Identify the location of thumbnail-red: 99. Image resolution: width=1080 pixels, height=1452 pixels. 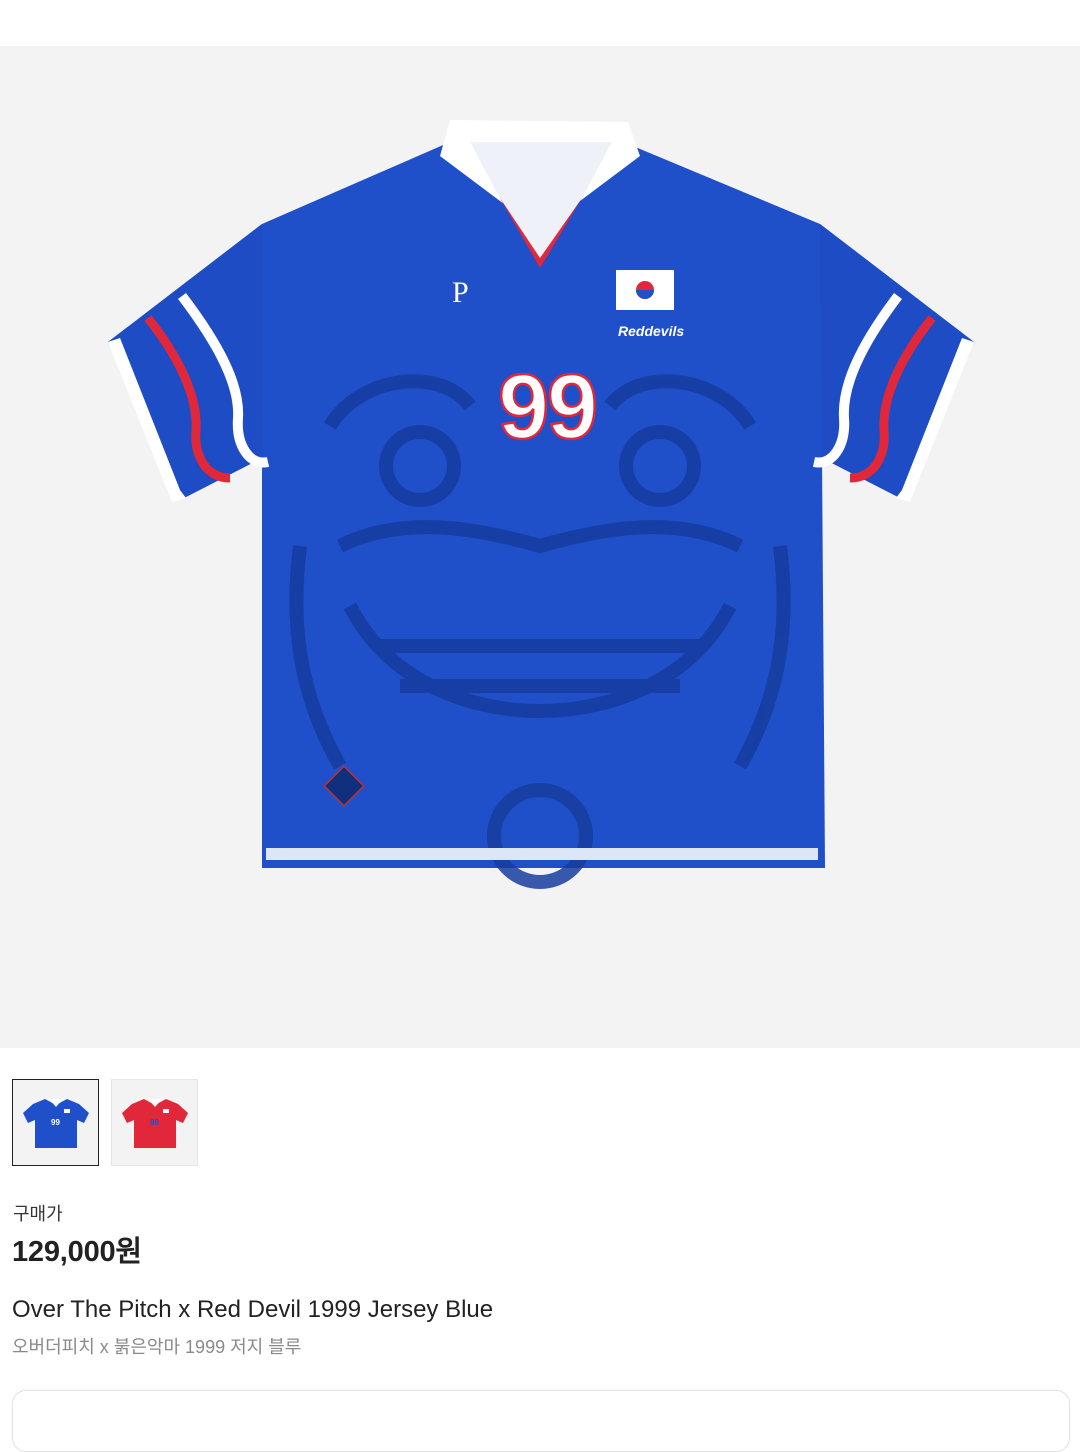
(154, 1122).